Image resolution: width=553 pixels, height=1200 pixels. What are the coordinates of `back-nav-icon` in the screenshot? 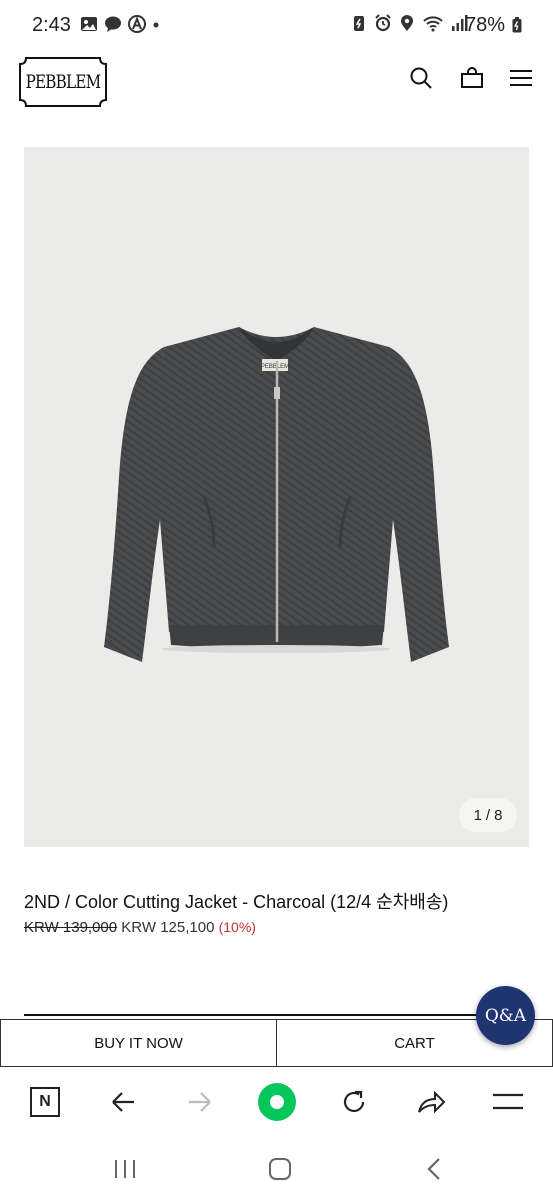 It's located at (434, 1169).